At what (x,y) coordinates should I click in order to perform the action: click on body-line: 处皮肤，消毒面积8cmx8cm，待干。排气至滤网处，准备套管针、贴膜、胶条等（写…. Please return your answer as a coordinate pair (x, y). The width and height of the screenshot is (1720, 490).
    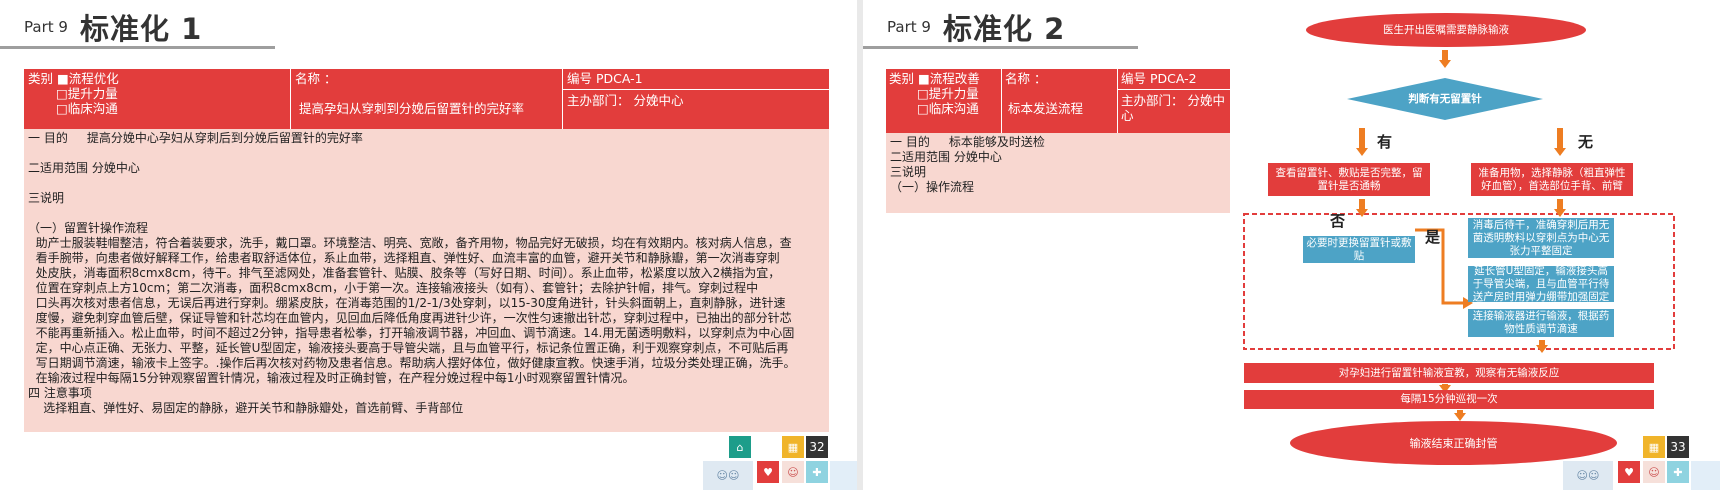
    Looking at the image, I should click on (404, 273).